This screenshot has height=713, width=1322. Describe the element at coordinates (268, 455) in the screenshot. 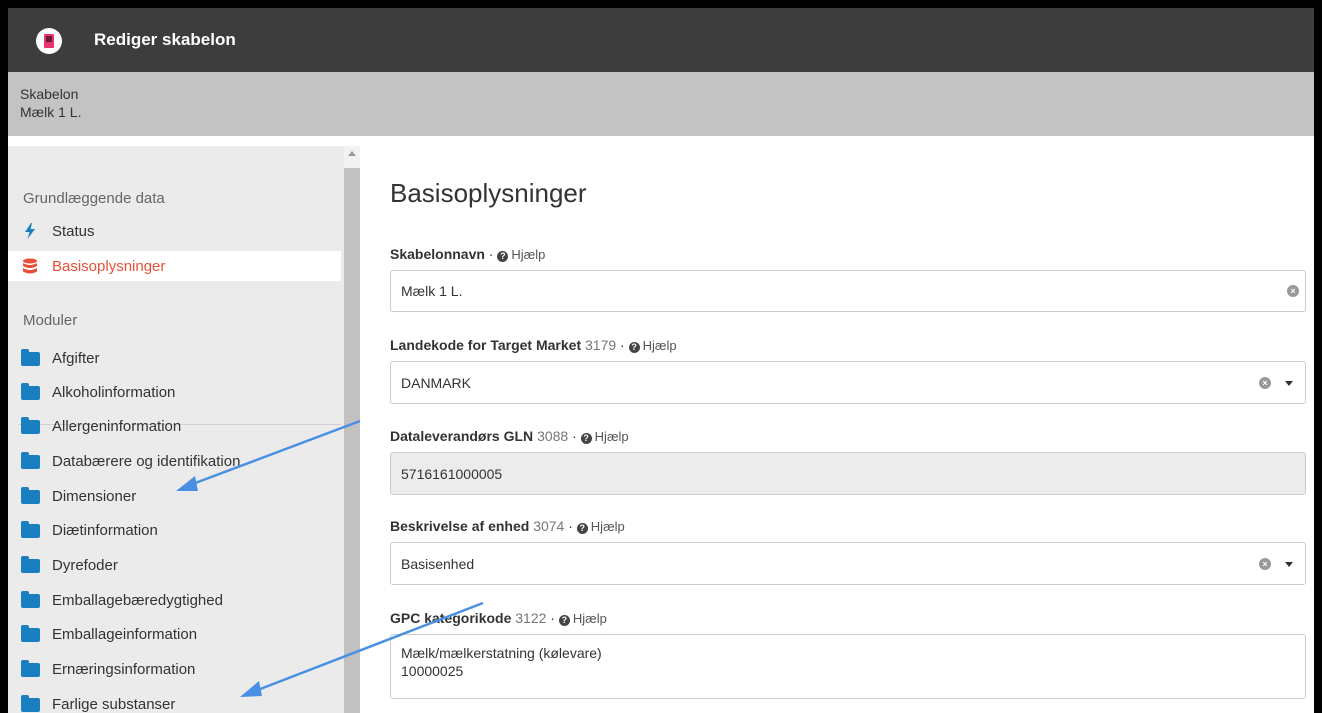

I see `annotation-arrow-dimensioner` at that location.